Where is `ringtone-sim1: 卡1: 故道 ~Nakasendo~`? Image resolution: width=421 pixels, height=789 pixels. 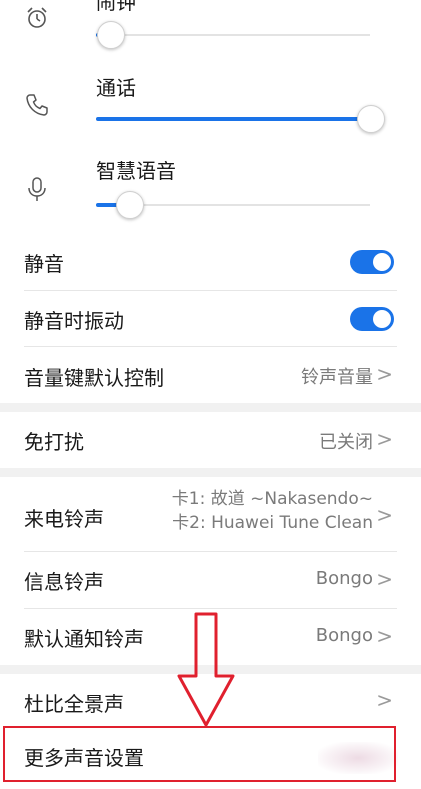 ringtone-sim1: 卡1: 故道 ~Nakasendo~ is located at coordinates (272, 499).